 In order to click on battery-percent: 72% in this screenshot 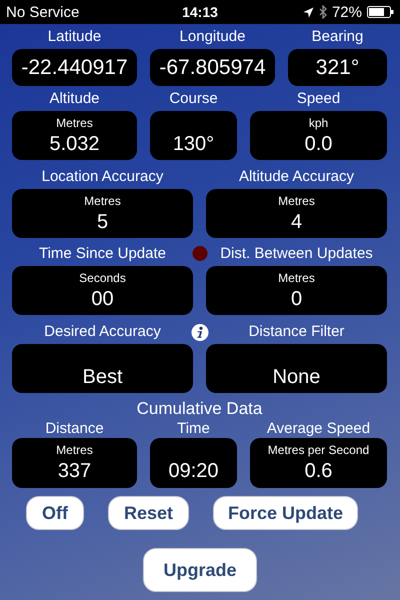, I will do `click(347, 12)`.